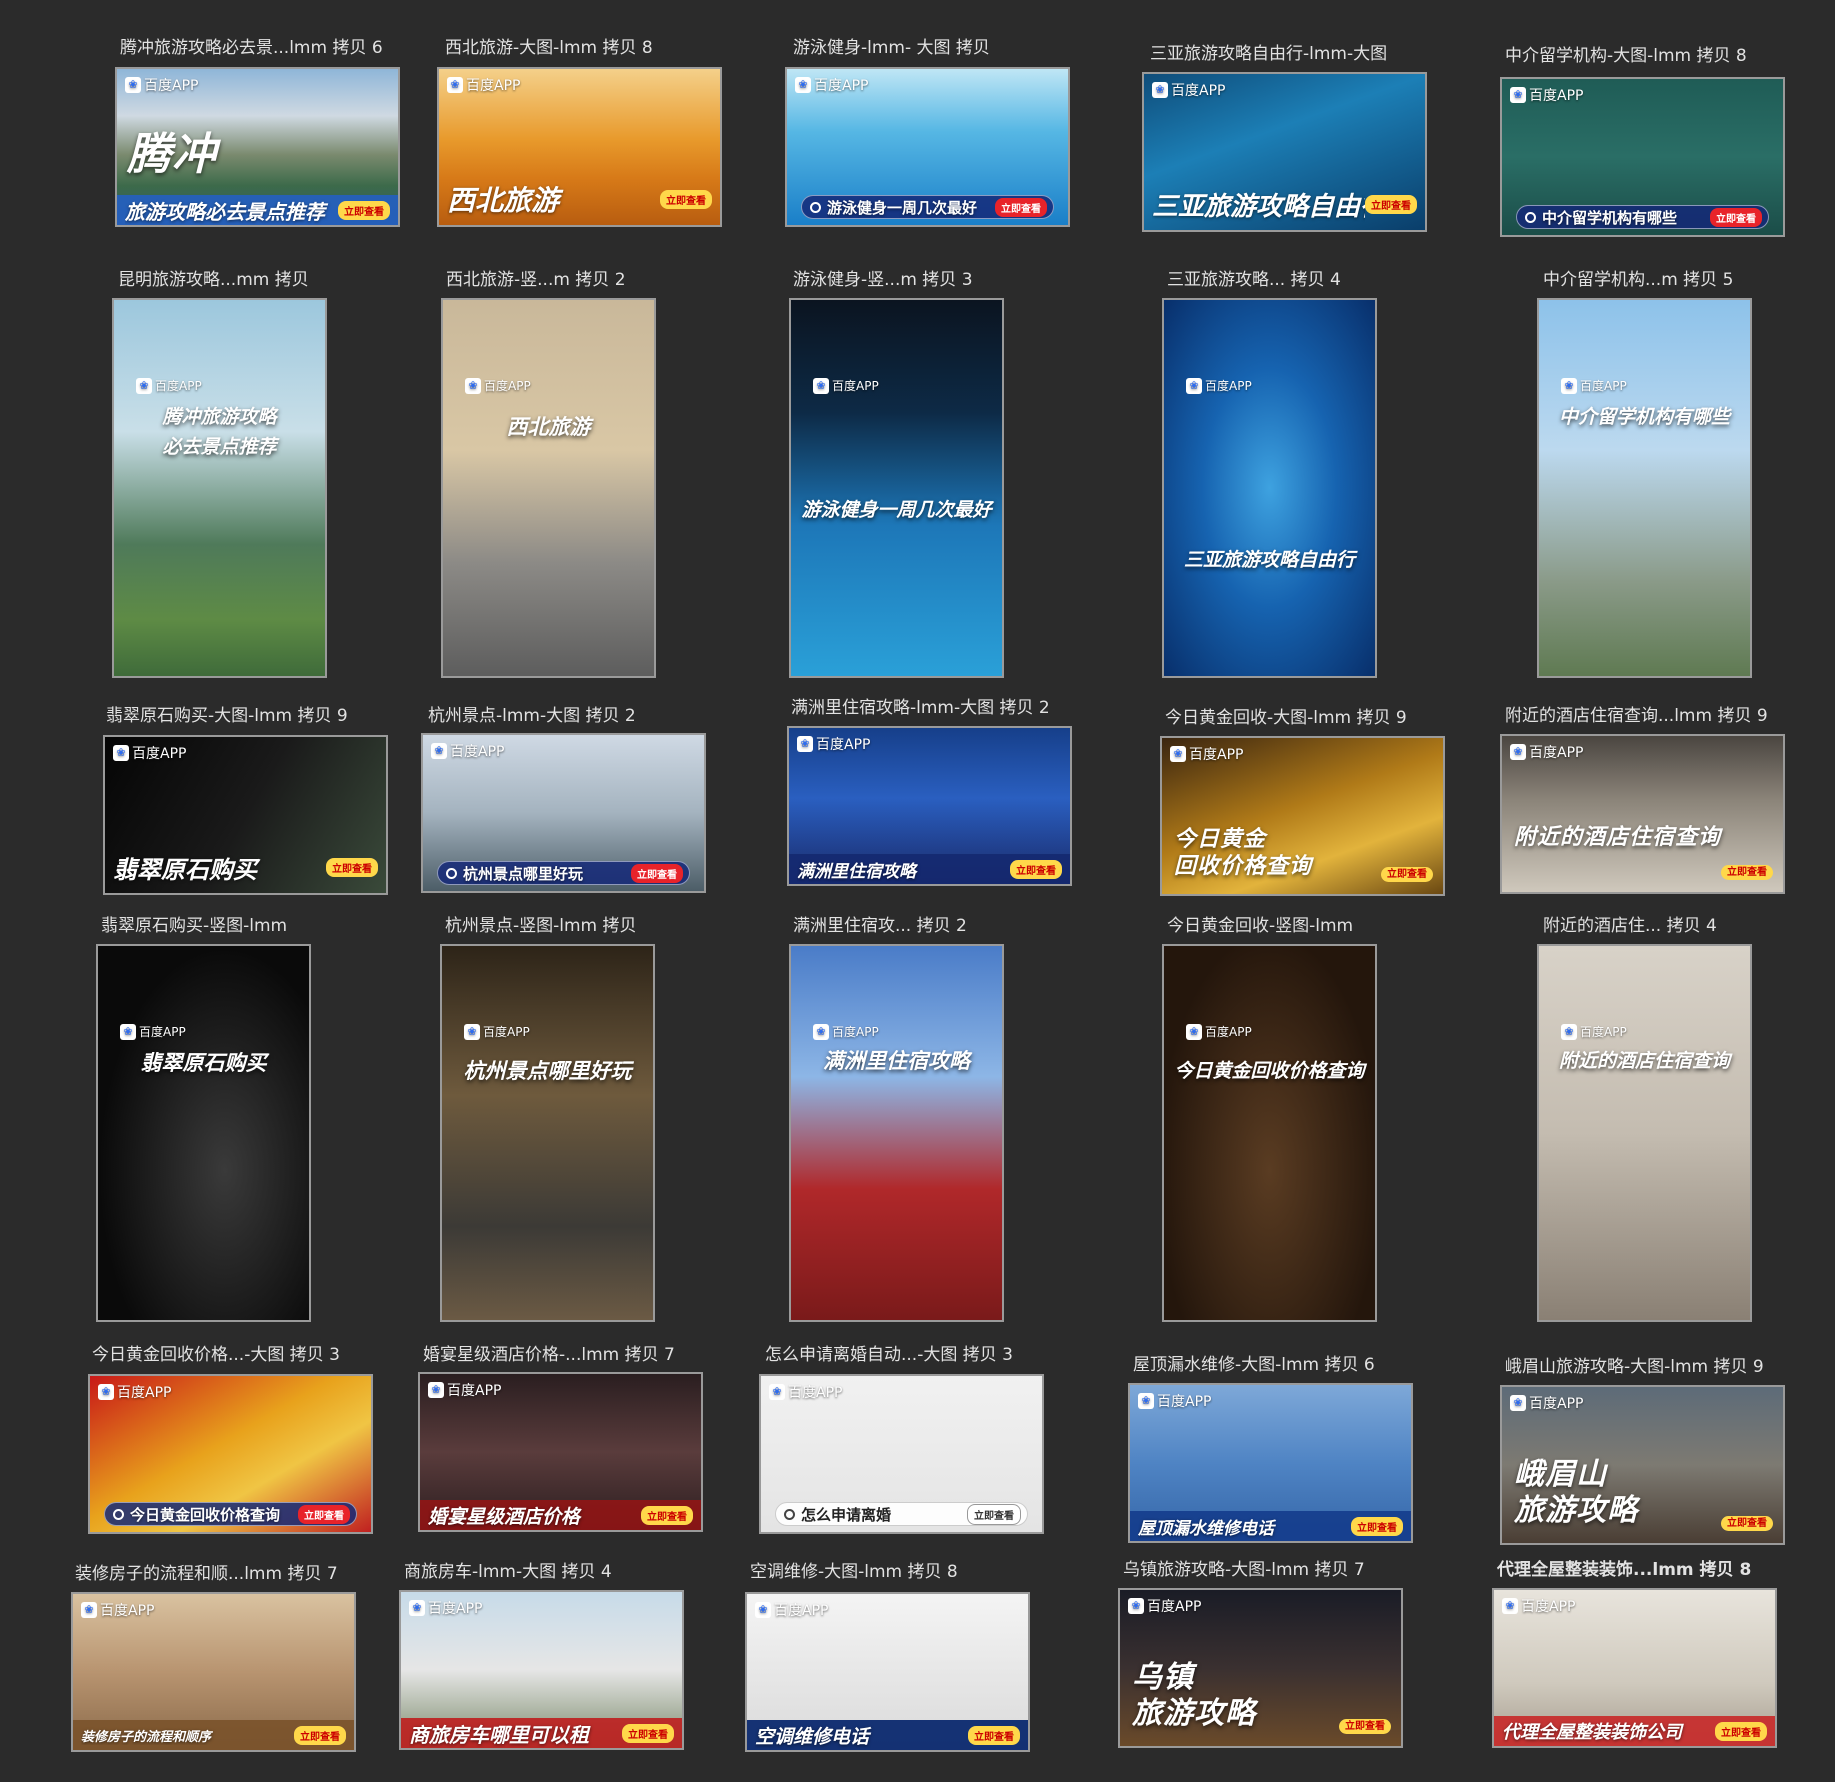  What do you see at coordinates (927, 147) in the screenshot?
I see `ad-thumbnail-landscape: ❀ 百度APP 游泳健身一周几次最好 立即查看` at bounding box center [927, 147].